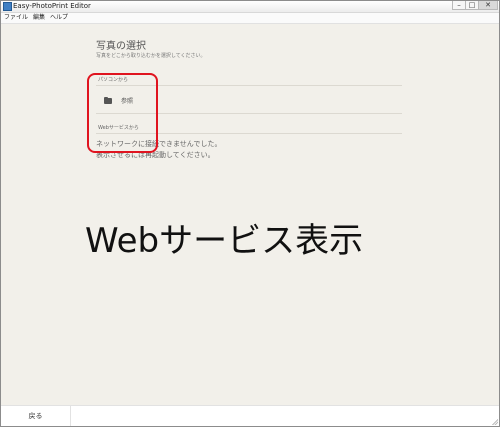 The width and height of the screenshot is (500, 427). What do you see at coordinates (52, 6) in the screenshot?
I see `window-title: Easy-PhotoPrint Editor` at bounding box center [52, 6].